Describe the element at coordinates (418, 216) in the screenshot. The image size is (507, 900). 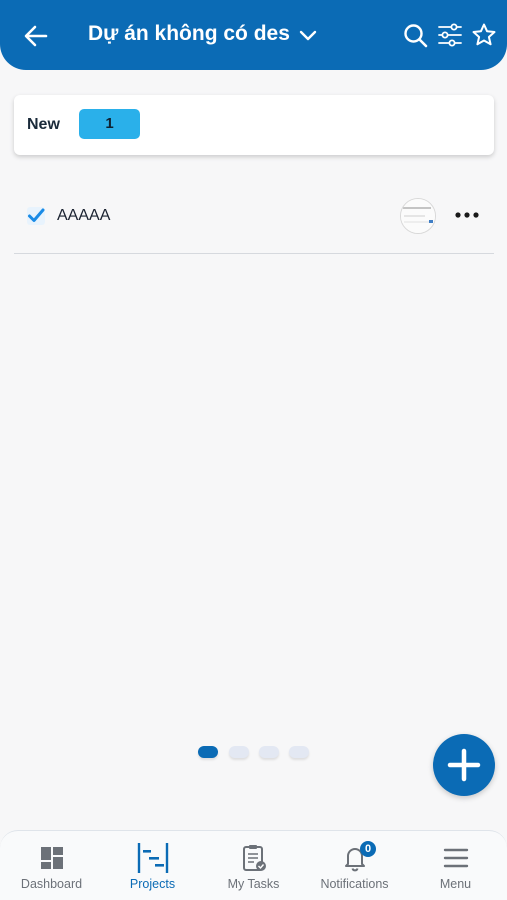
I see `avatar` at that location.